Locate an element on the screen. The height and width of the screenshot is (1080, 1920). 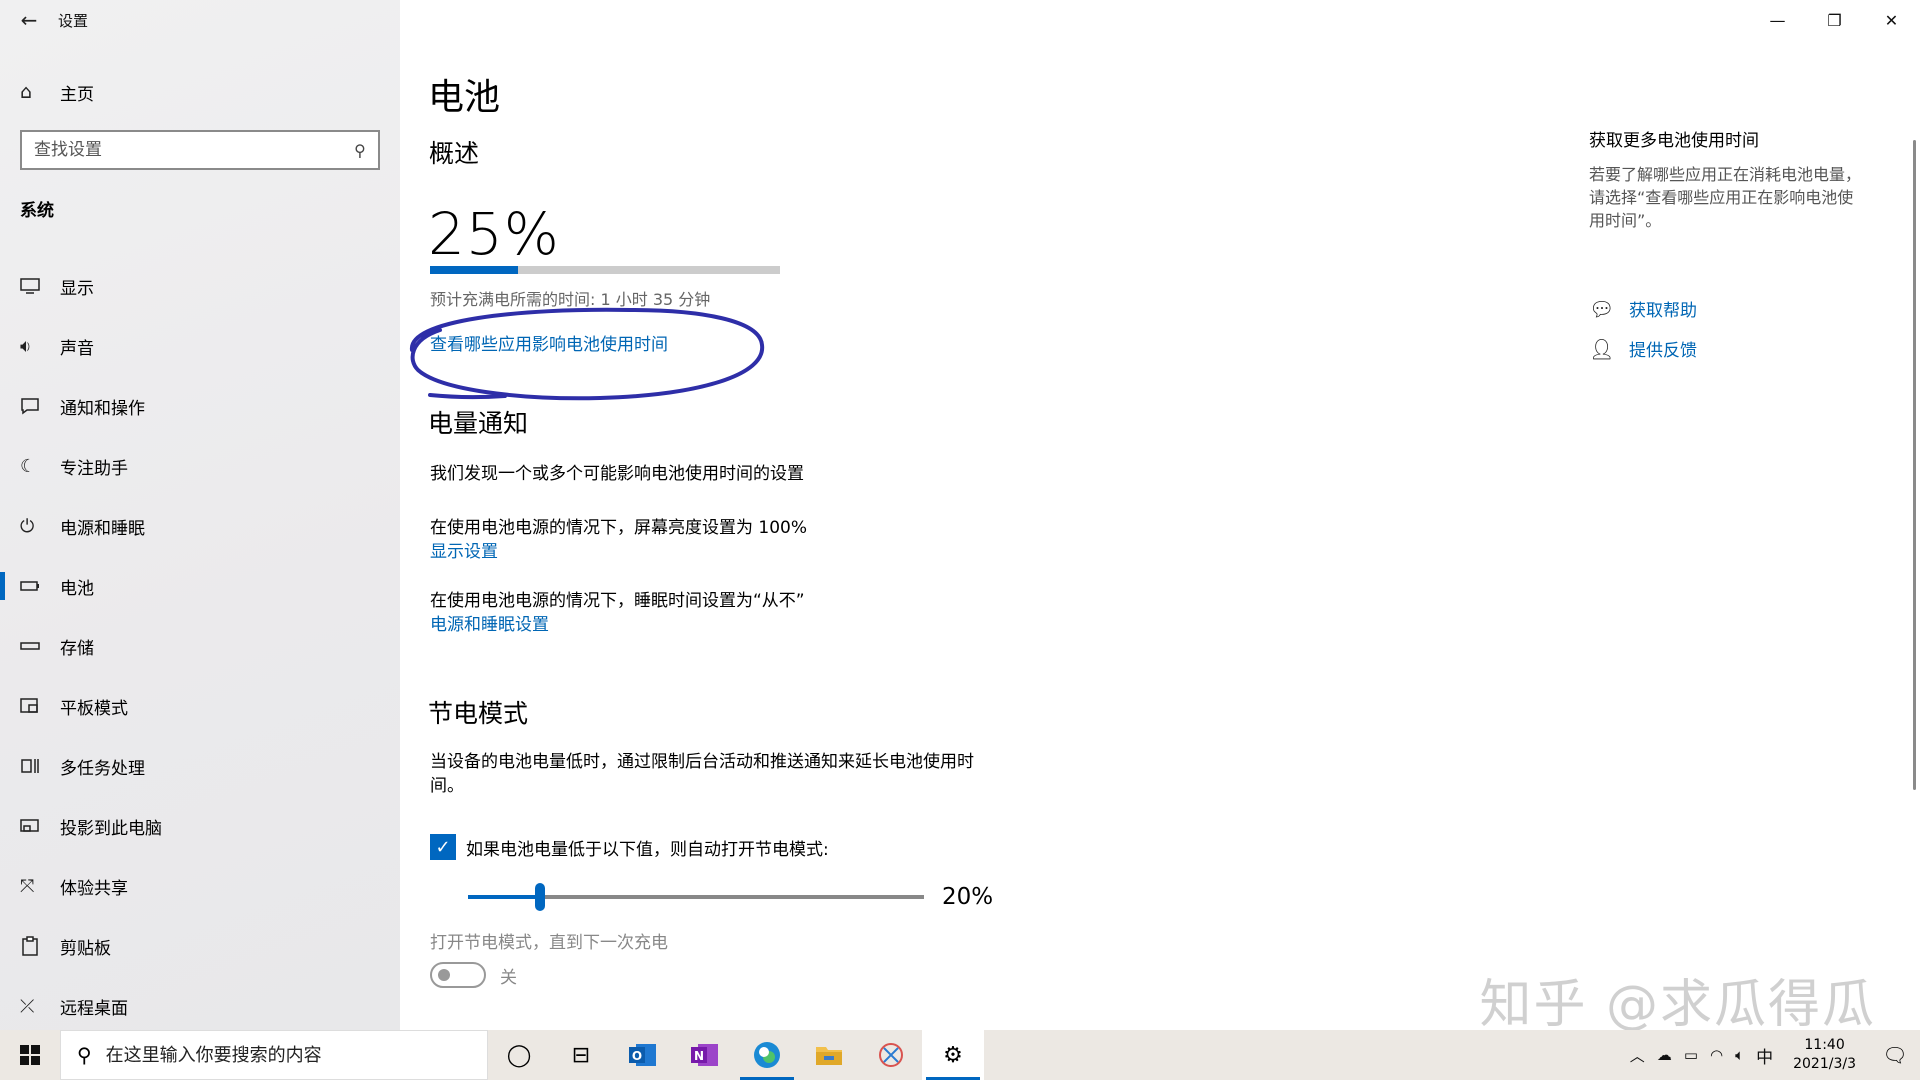
sidebar-item-label: 电源和睡眠 is located at coordinates (102, 528).